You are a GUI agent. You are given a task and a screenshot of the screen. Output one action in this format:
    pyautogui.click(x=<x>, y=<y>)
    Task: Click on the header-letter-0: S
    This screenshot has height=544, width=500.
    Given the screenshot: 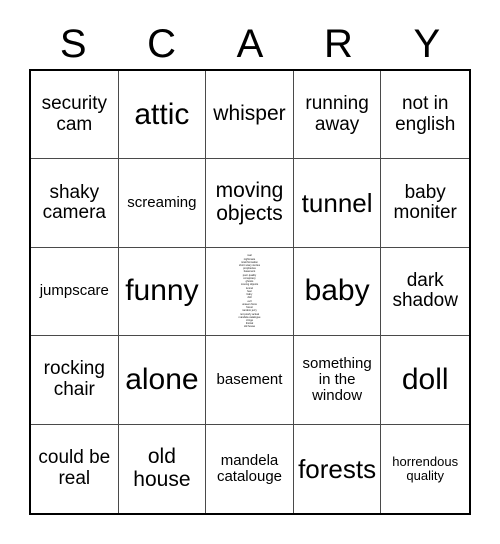 What is the action you would take?
    pyautogui.click(x=73, y=43)
    